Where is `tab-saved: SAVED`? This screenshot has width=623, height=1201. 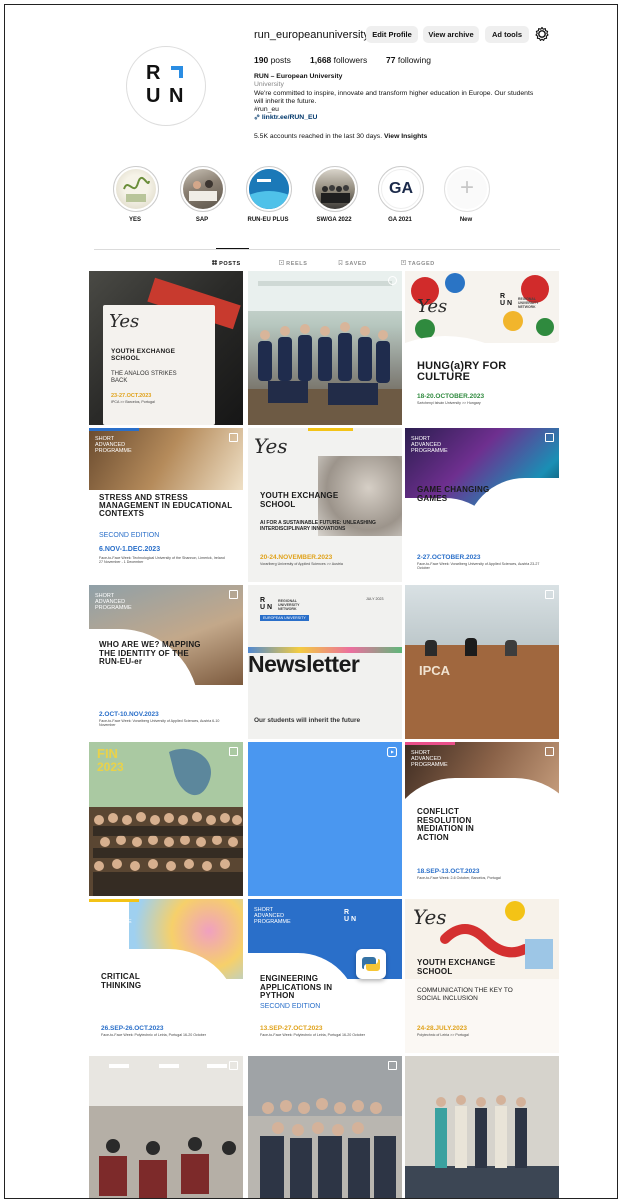 tab-saved: SAVED is located at coordinates (352, 263).